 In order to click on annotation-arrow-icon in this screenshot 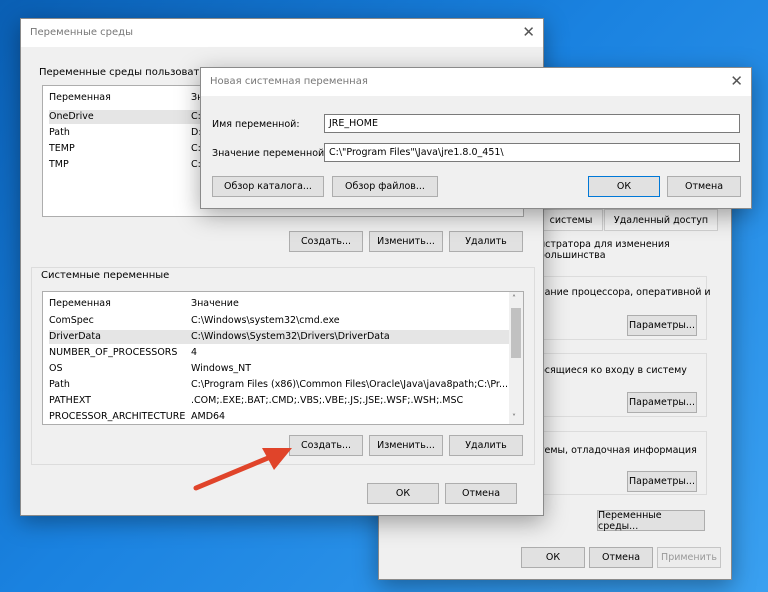, I will do `click(242, 469)`.